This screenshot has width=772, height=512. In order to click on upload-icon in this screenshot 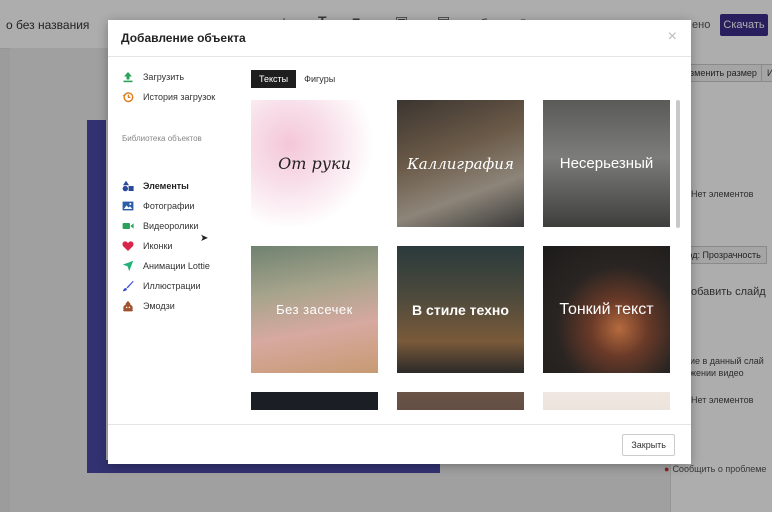, I will do `click(128, 77)`.